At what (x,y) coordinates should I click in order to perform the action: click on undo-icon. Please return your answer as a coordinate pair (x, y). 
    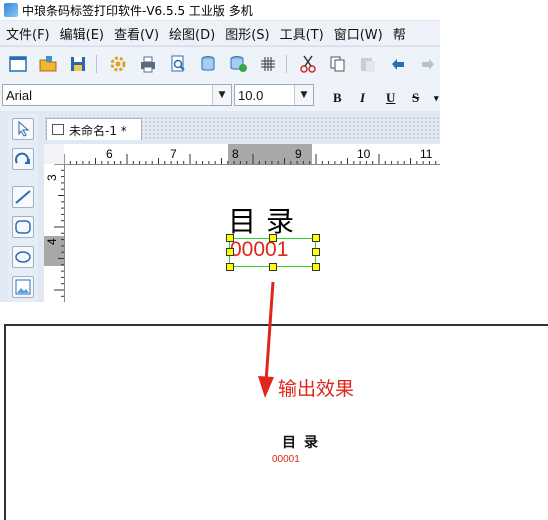
    Looking at the image, I should click on (398, 64).